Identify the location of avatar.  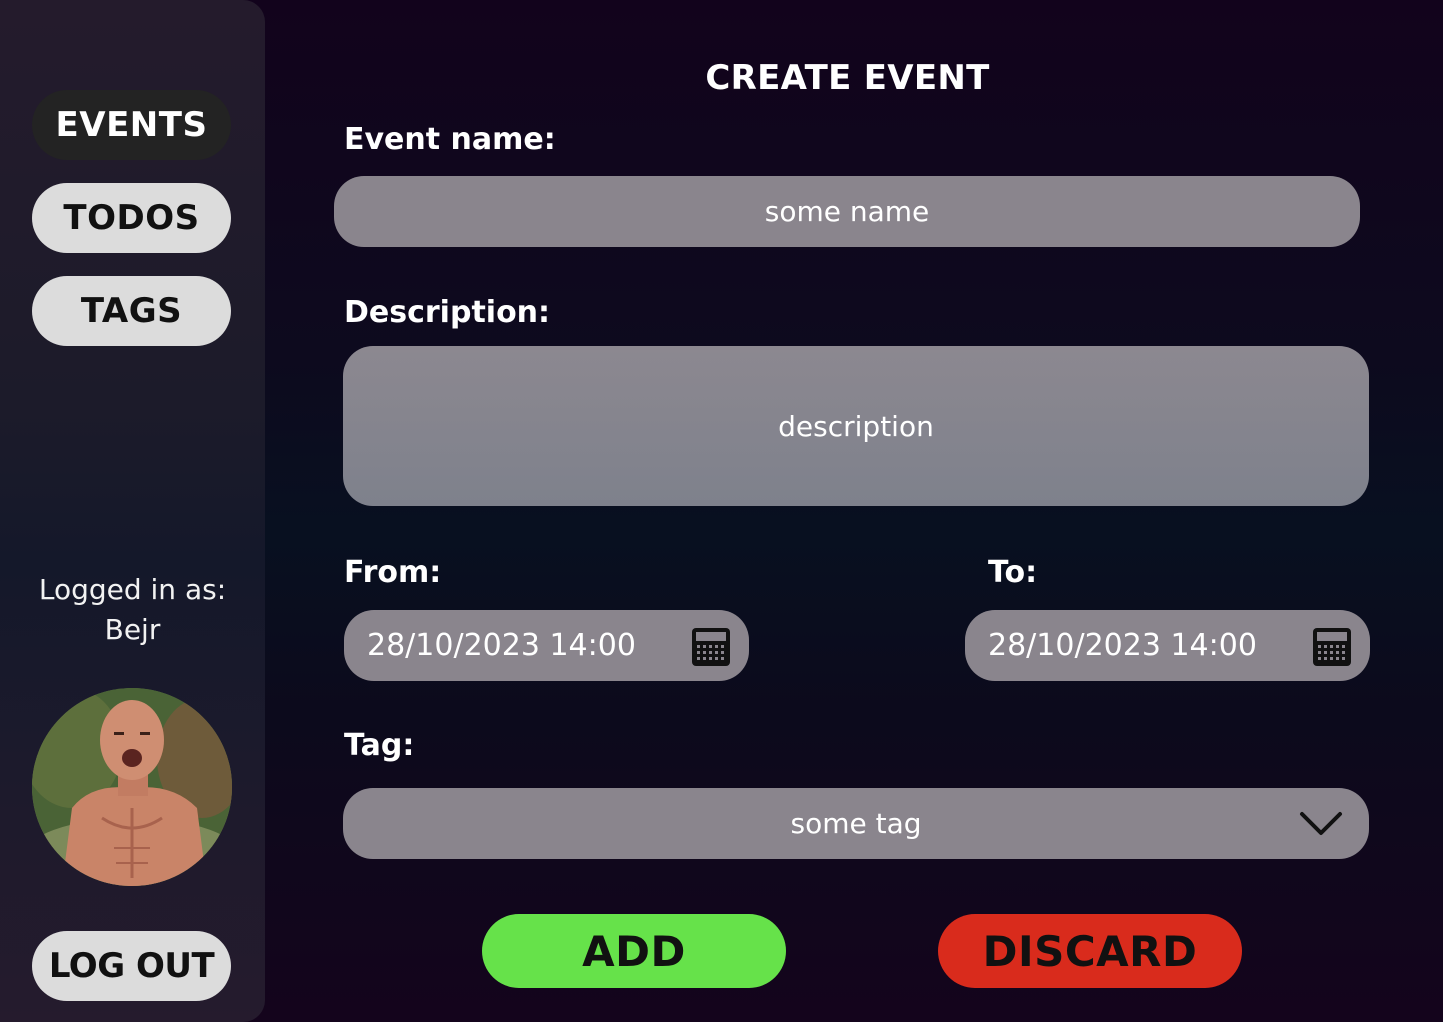
(132, 787).